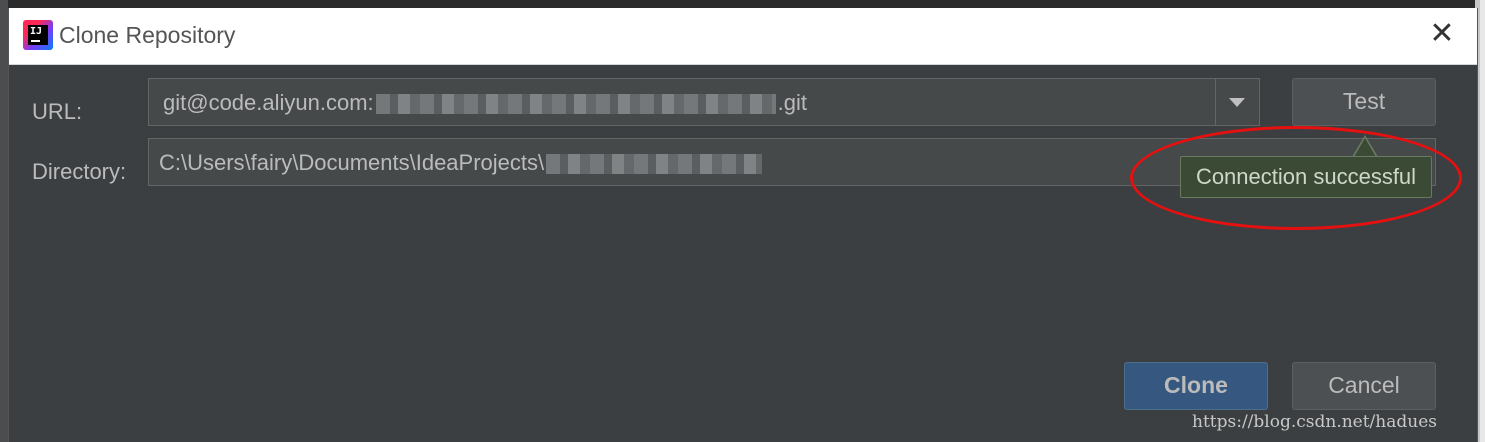 This screenshot has height=442, width=1485. What do you see at coordinates (57, 111) in the screenshot?
I see `url-label: URL:` at bounding box center [57, 111].